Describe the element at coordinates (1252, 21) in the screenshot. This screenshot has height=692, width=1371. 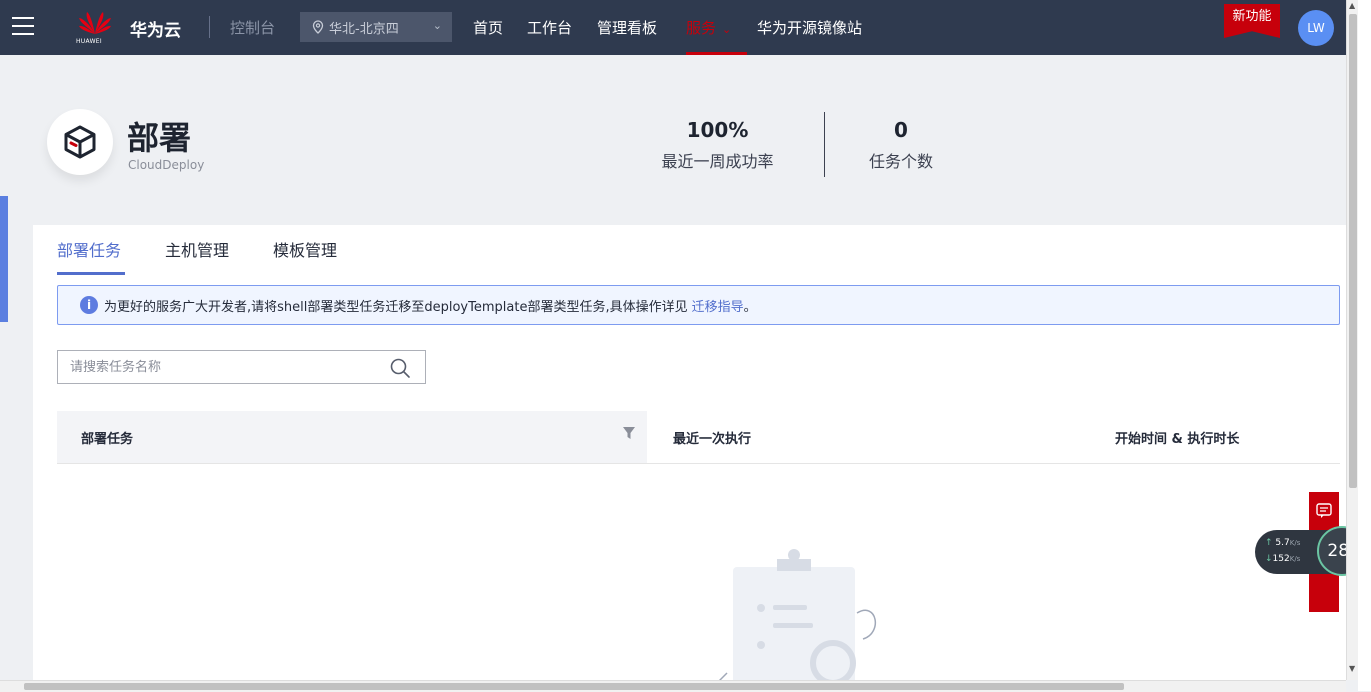
I see `new-feature-badge: 新功能` at that location.